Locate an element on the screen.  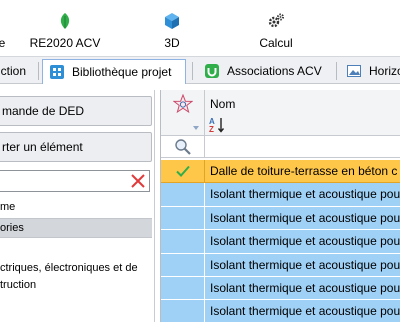
sort-az-icon: A Z is located at coordinates (217, 125).